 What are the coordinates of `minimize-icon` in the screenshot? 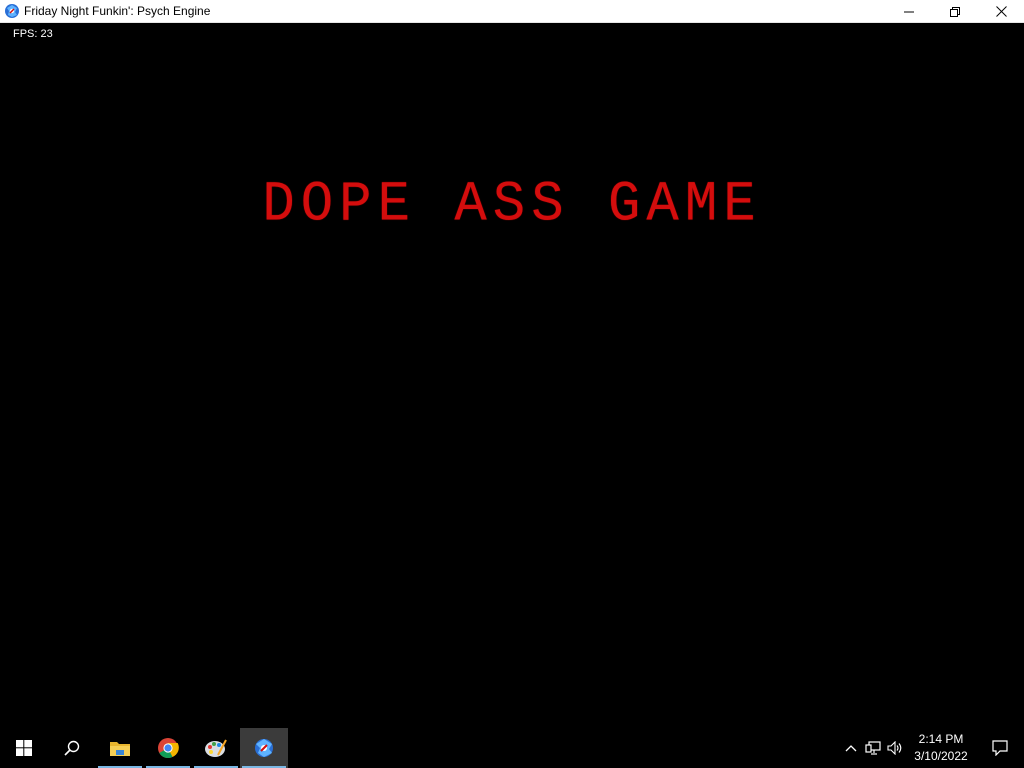 It's located at (909, 11).